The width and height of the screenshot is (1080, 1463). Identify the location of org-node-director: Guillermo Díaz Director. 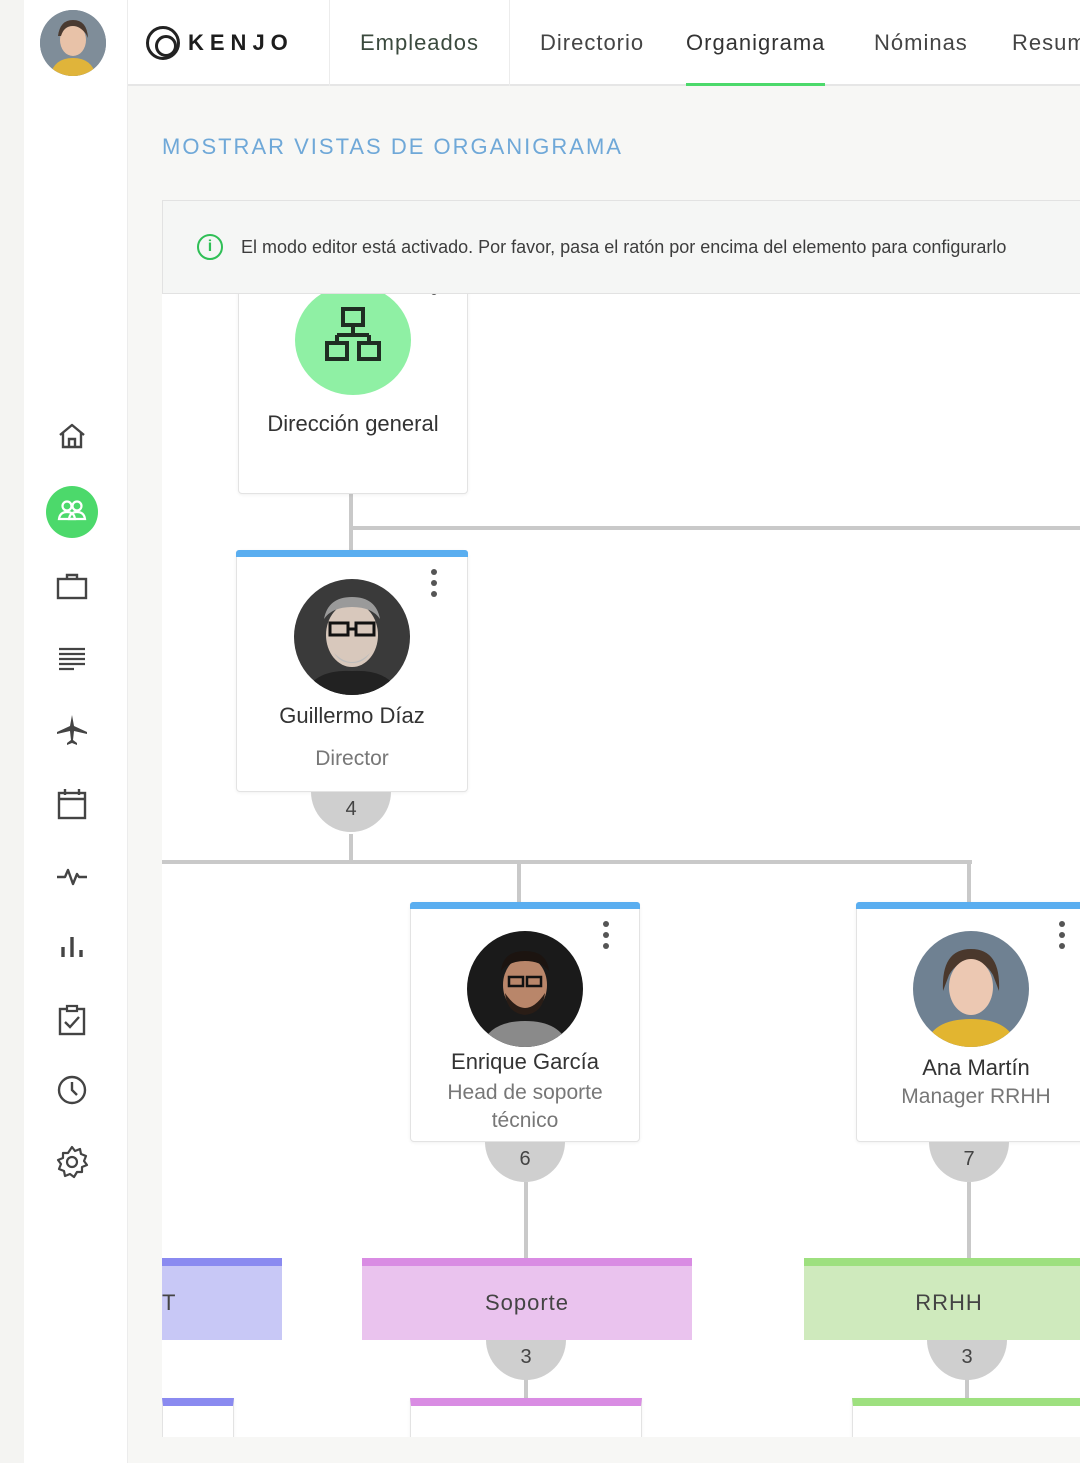
(352, 671).